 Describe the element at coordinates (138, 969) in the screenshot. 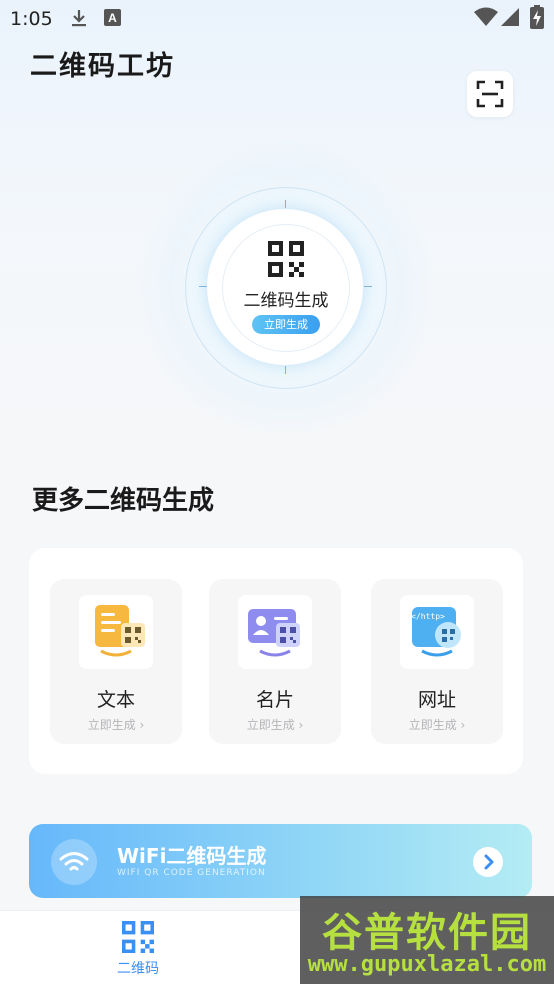

I see `tab-label: 二维码` at that location.